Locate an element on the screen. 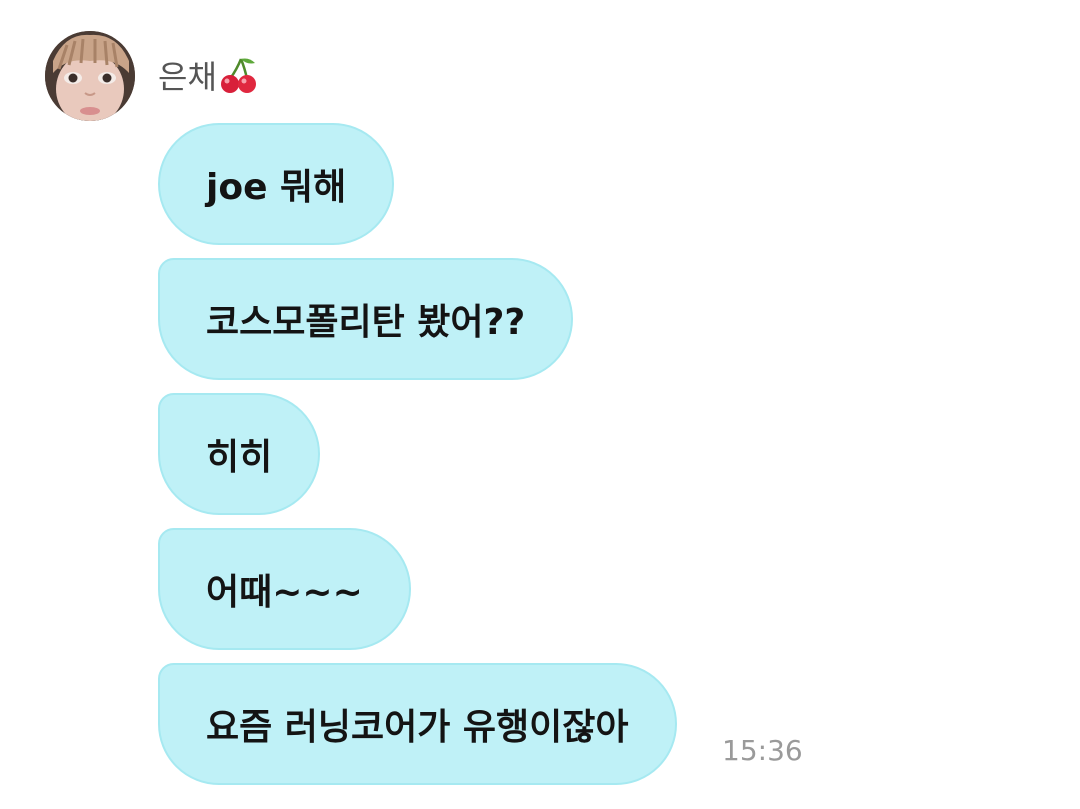 This screenshot has width=1080, height=809. message-bubble-1: joe 뭐해 is located at coordinates (276, 184).